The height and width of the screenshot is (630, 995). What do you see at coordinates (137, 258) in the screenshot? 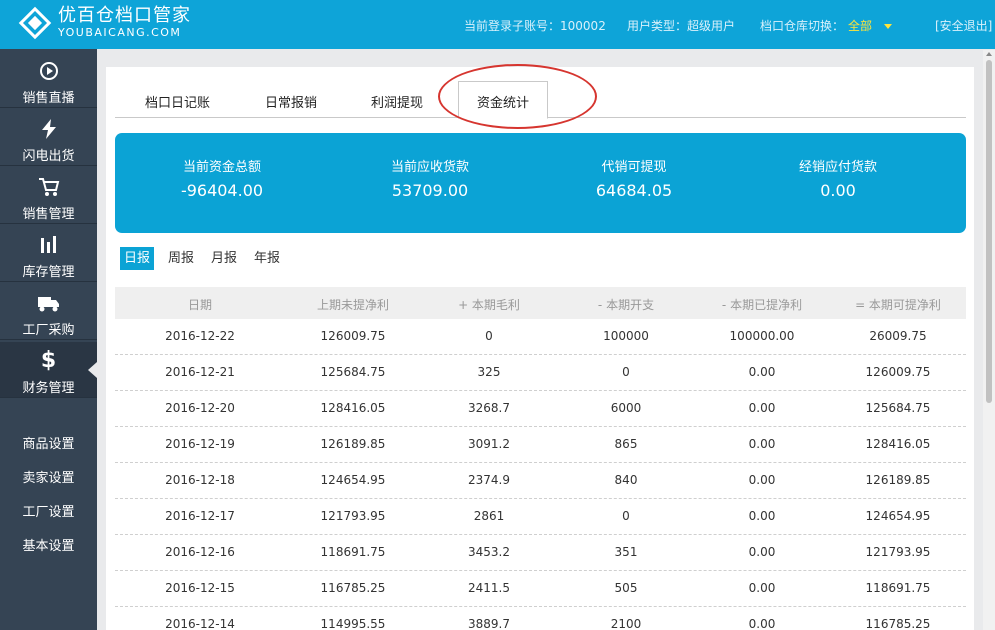
I see `period-daily: 日报` at bounding box center [137, 258].